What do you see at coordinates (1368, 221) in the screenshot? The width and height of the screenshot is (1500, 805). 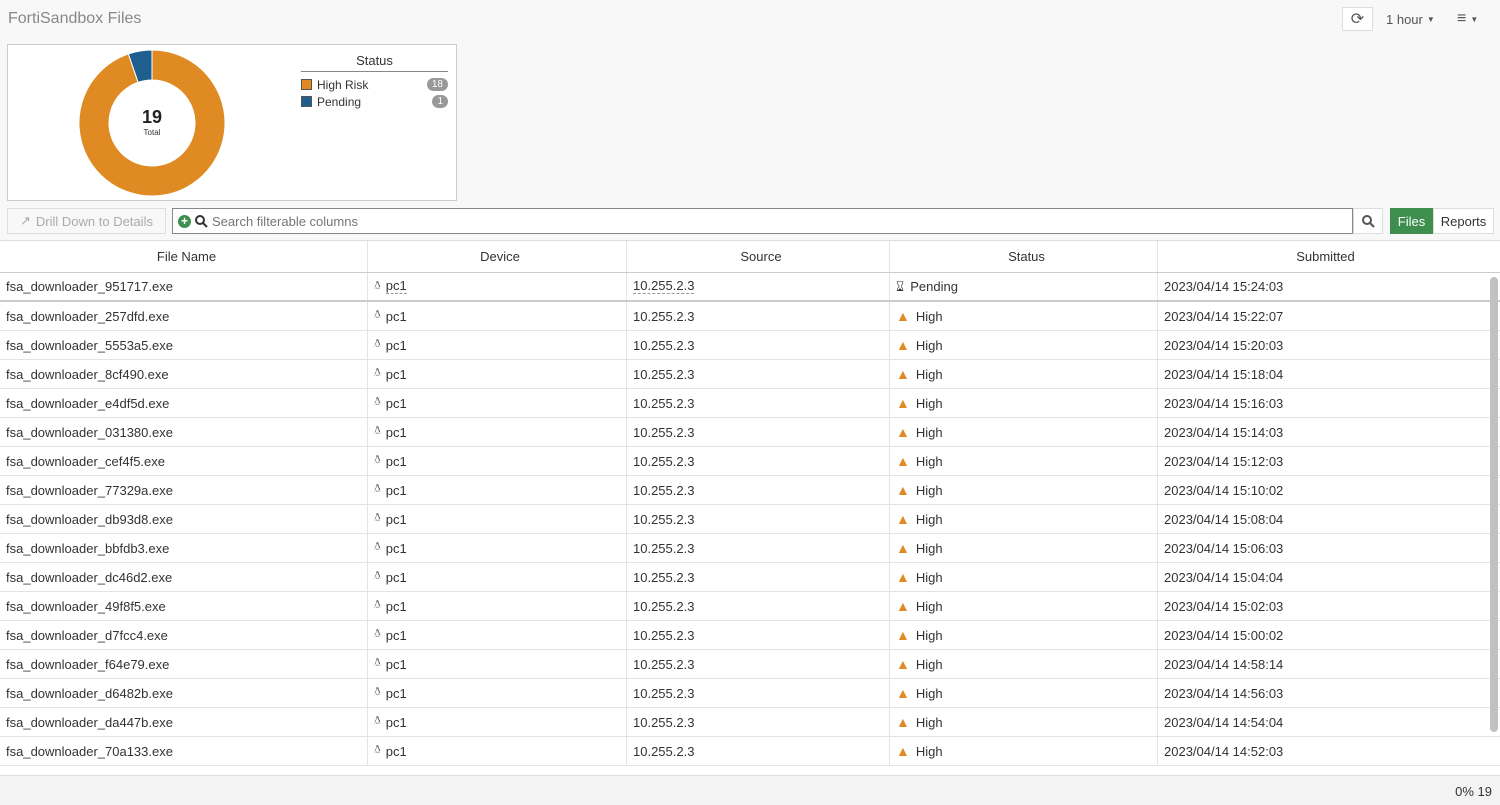 I see `search-button` at bounding box center [1368, 221].